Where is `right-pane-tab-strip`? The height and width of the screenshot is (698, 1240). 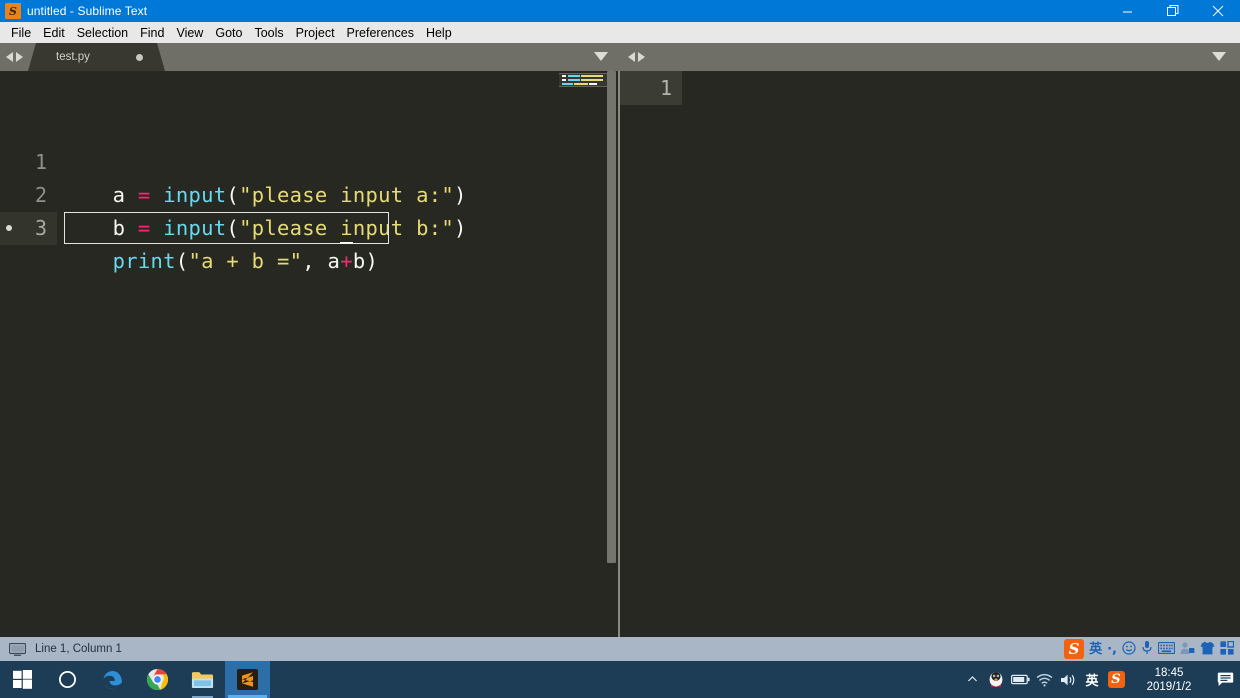
right-pane-tab-strip is located at coordinates (930, 57).